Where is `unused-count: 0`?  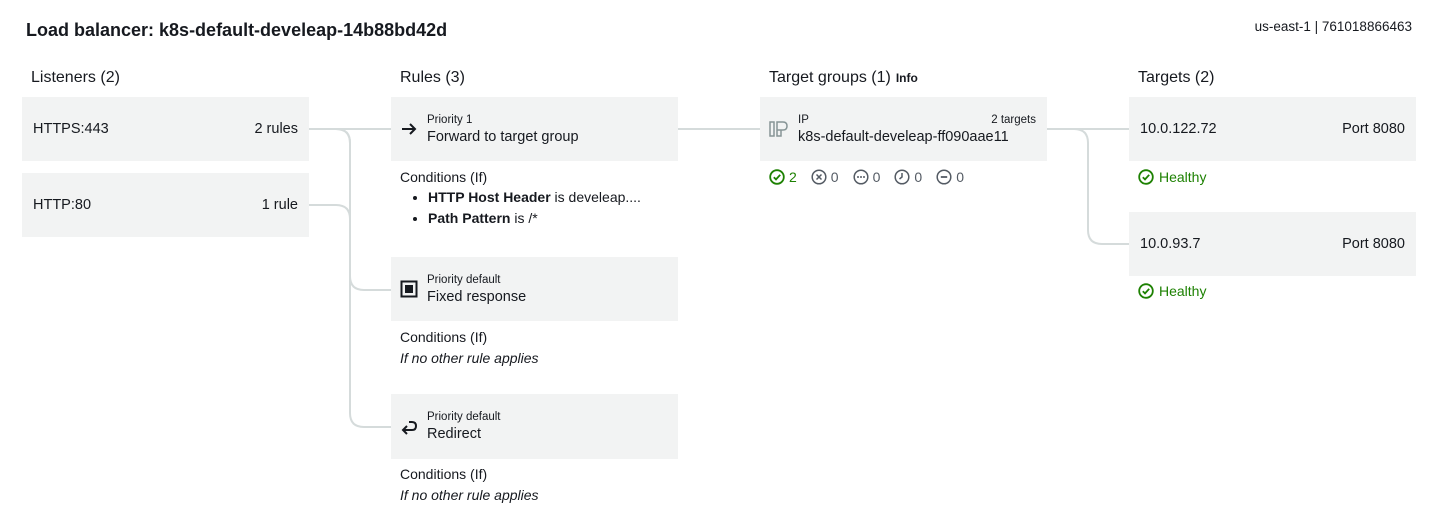 unused-count: 0 is located at coordinates (876, 177).